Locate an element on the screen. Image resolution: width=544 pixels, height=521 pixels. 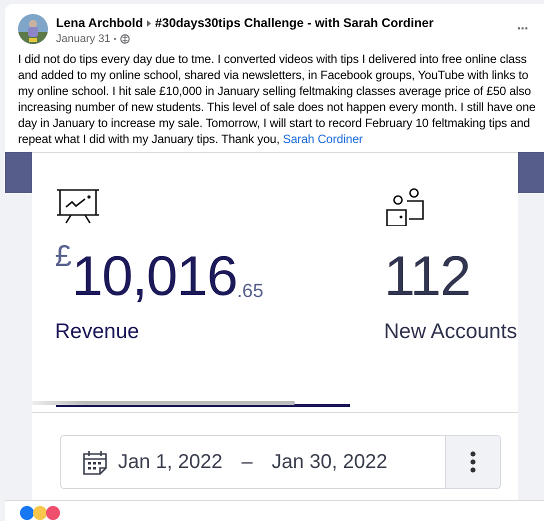
globe-icon is located at coordinates (125, 39).